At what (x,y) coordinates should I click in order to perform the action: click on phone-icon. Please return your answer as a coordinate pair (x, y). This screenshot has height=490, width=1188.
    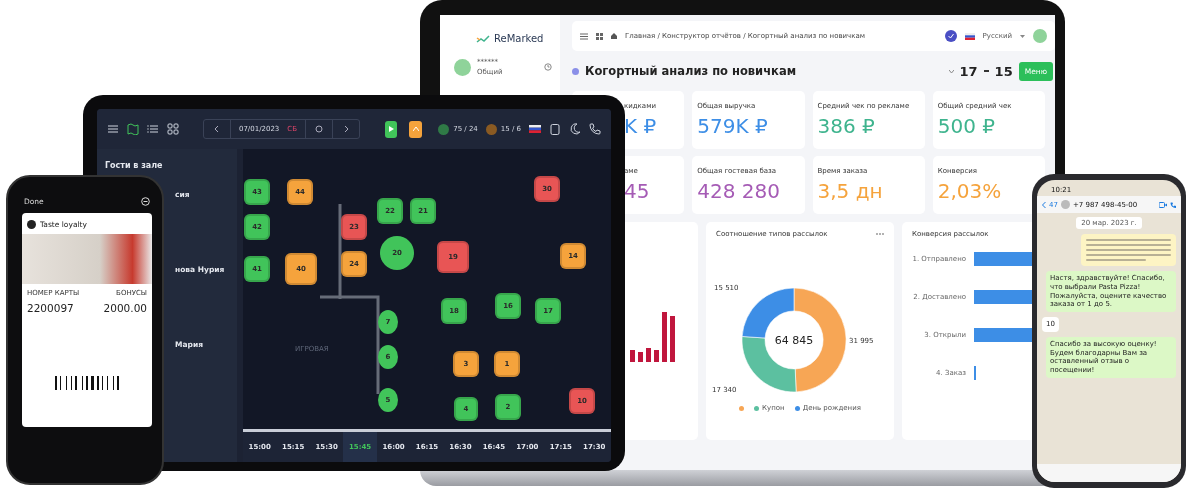
    Looking at the image, I should click on (595, 129).